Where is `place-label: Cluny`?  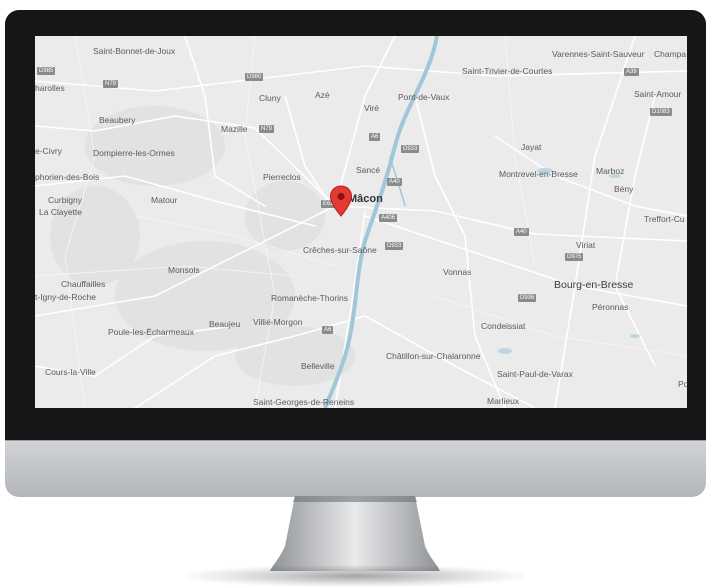 place-label: Cluny is located at coordinates (270, 98).